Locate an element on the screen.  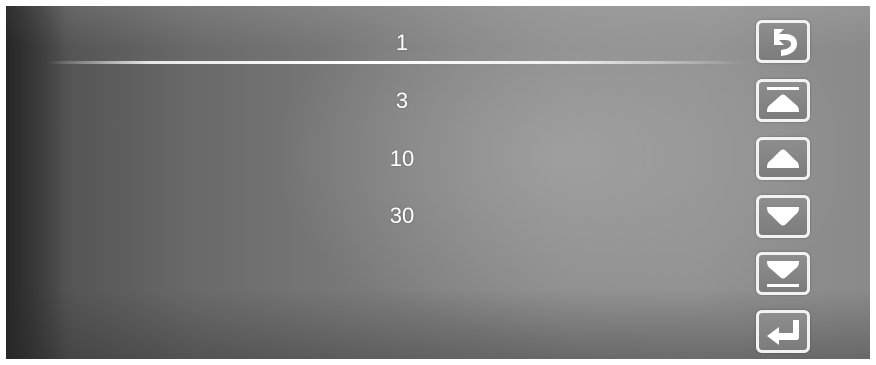
list-item: 30 is located at coordinates (376, 216).